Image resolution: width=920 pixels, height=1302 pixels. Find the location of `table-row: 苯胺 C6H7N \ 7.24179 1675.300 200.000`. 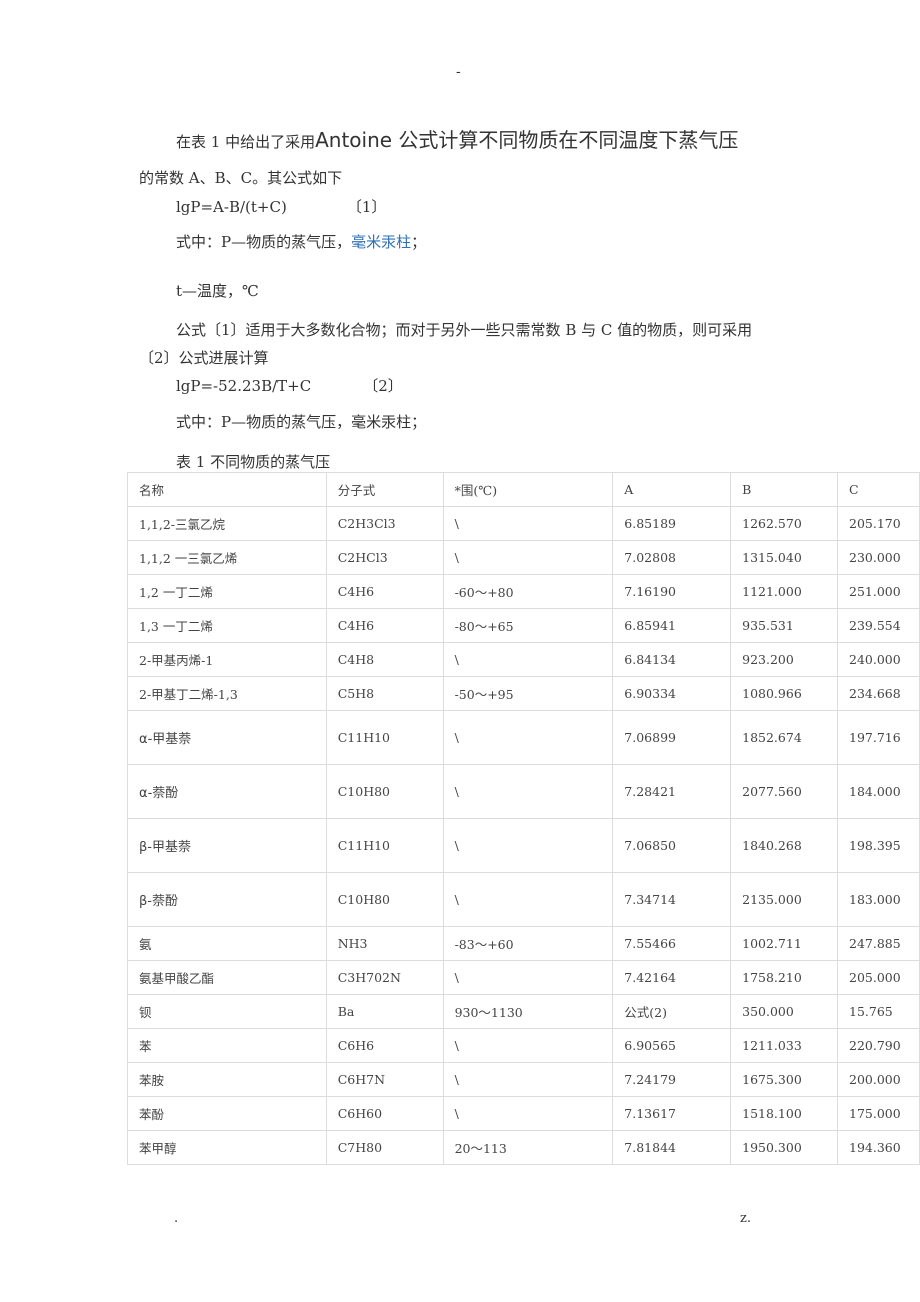

table-row: 苯胺 C6H7N \ 7.24179 1675.300 200.000 is located at coordinates (523, 1079).